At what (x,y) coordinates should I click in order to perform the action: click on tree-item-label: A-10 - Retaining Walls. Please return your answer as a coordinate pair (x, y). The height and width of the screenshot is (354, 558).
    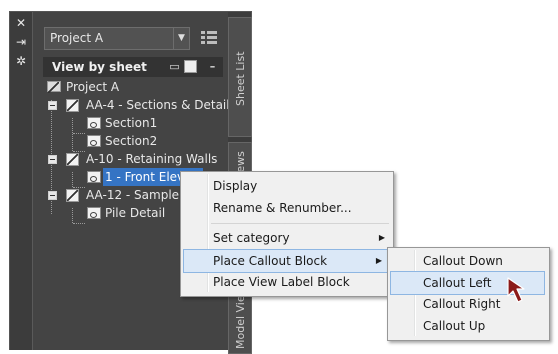
    Looking at the image, I should click on (152, 159).